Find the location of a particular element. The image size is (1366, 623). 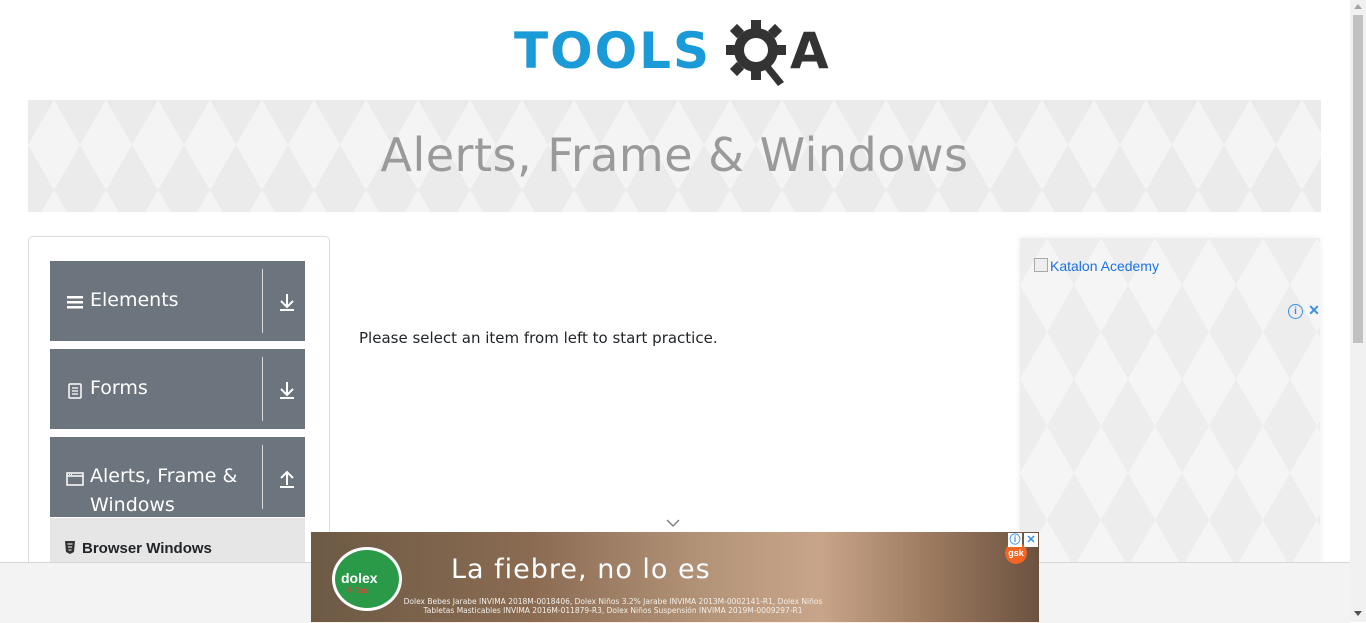

logo-text-a: A is located at coordinates (809, 51).